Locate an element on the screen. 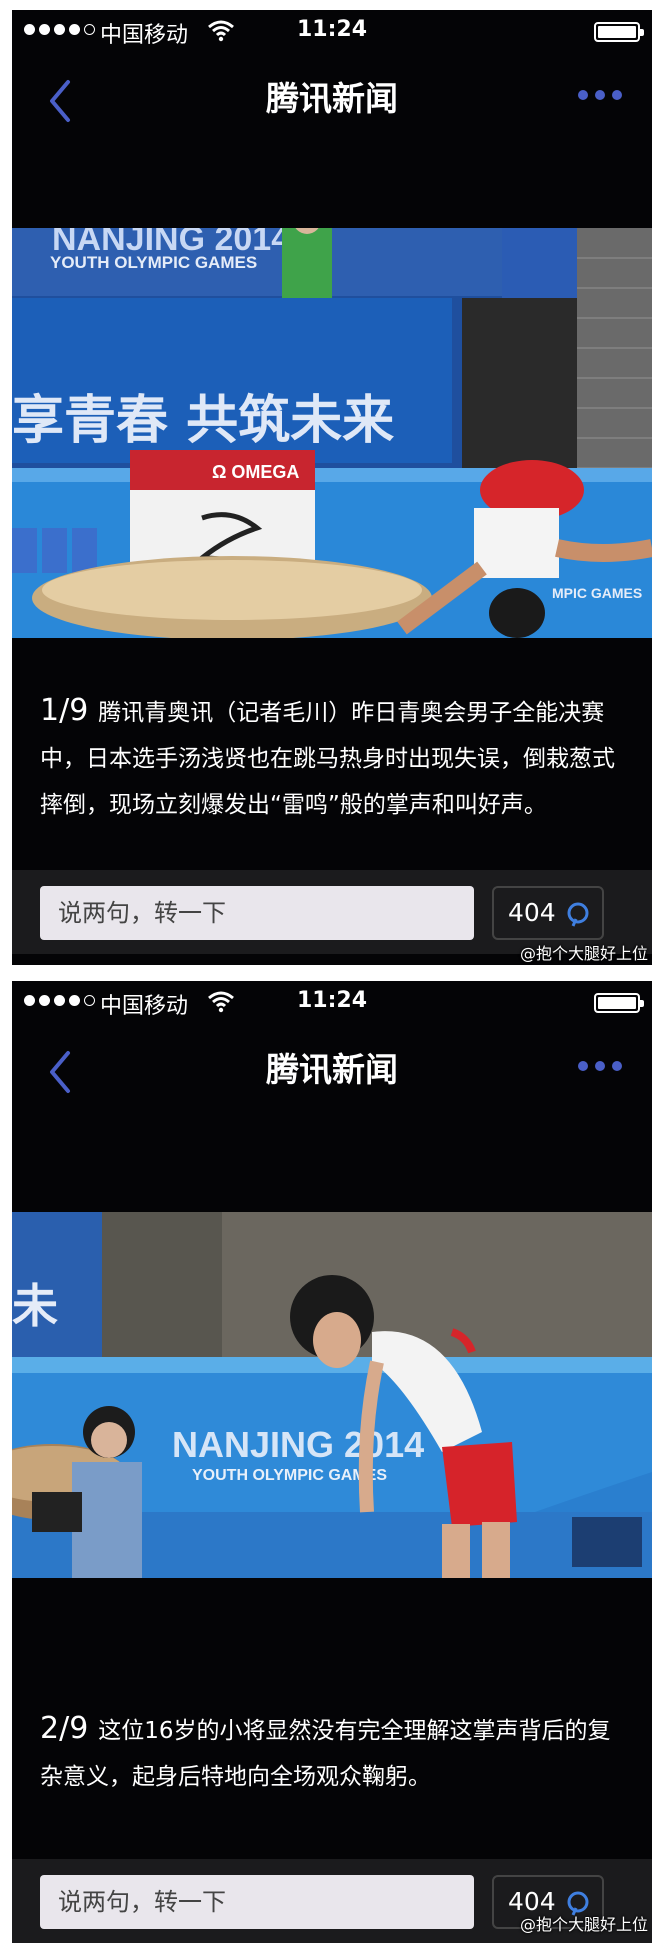 Image resolution: width=664 pixels, height=1951 pixels. slide-index: 1/9 is located at coordinates (64, 710).